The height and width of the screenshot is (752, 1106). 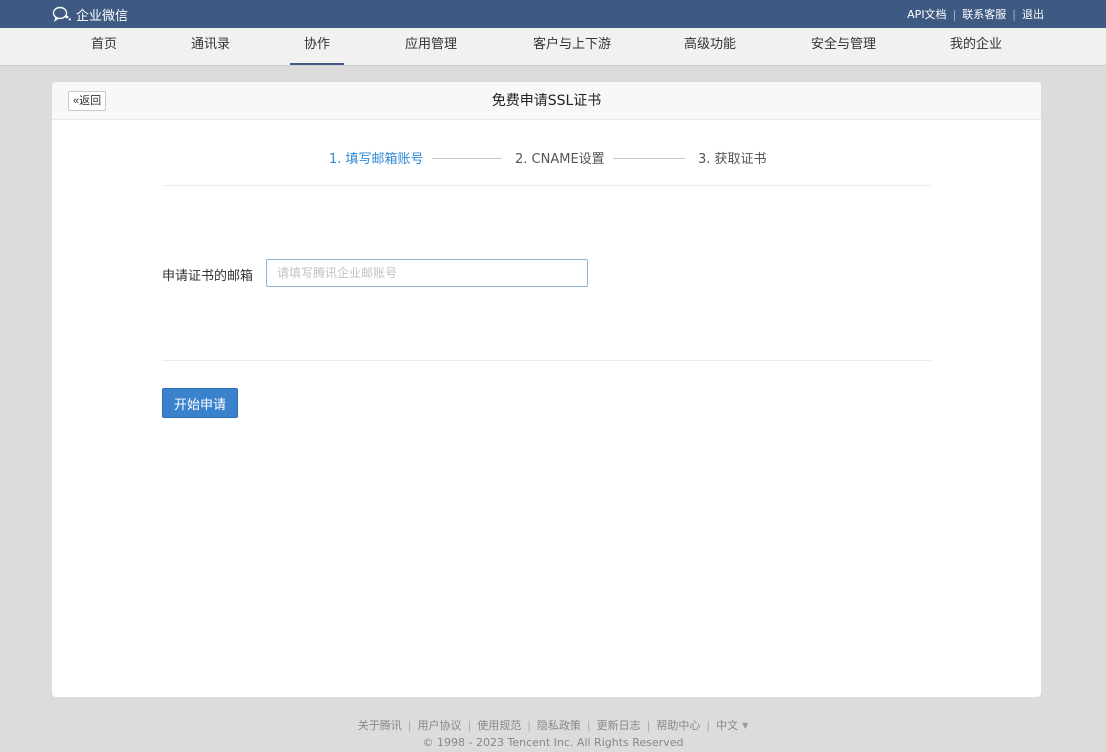 I want to click on step-2-cname: 2. CNAME设置, so click(x=560, y=159).